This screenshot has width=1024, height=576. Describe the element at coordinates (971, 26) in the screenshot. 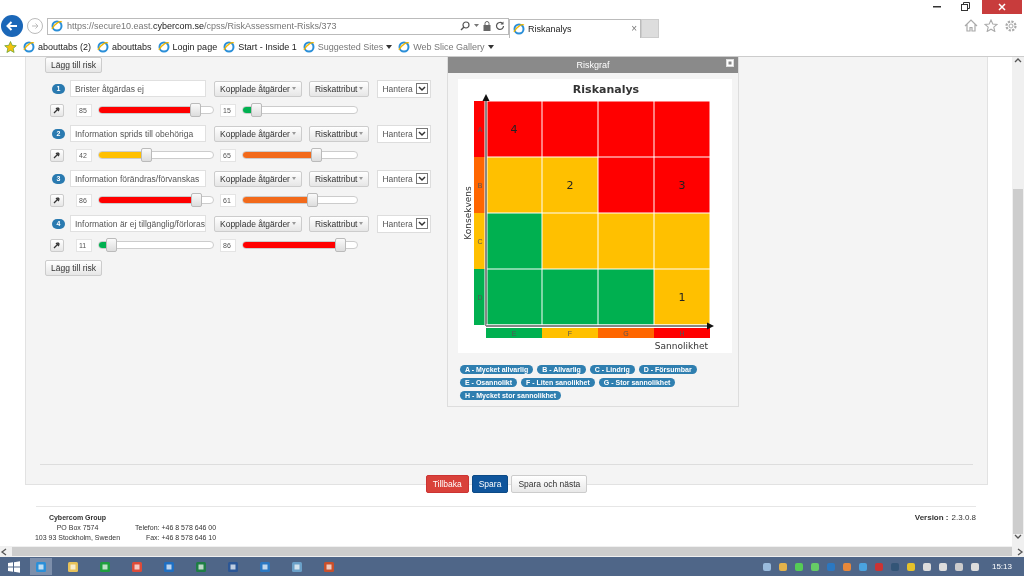

I see `home-icon` at that location.